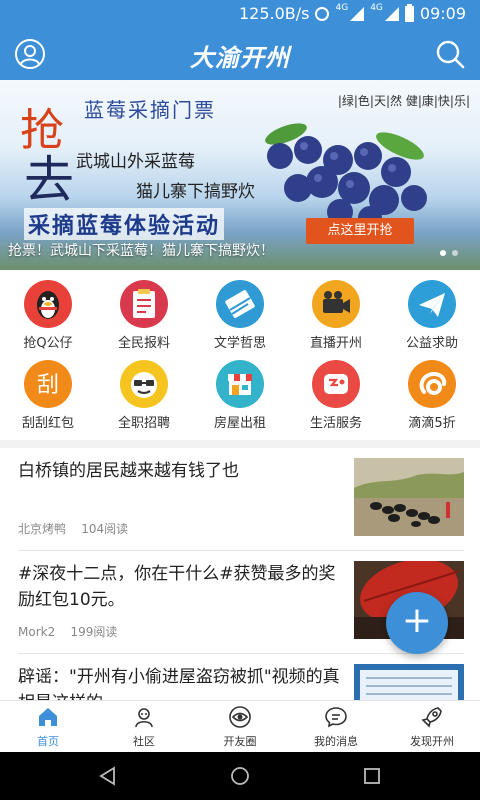 The width and height of the screenshot is (480, 800). Describe the element at coordinates (239, 423) in the screenshot. I see `grid-label: 房屋出租` at that location.